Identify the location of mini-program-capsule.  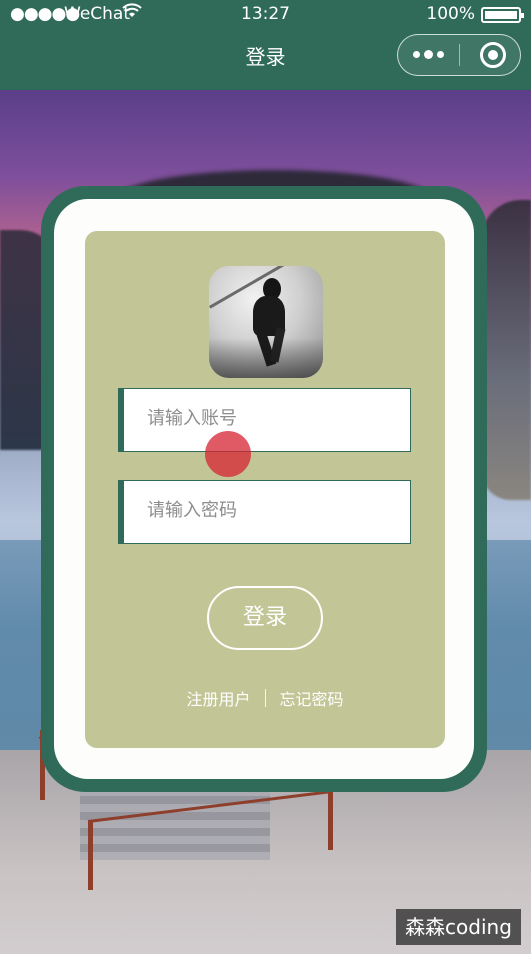
(459, 55).